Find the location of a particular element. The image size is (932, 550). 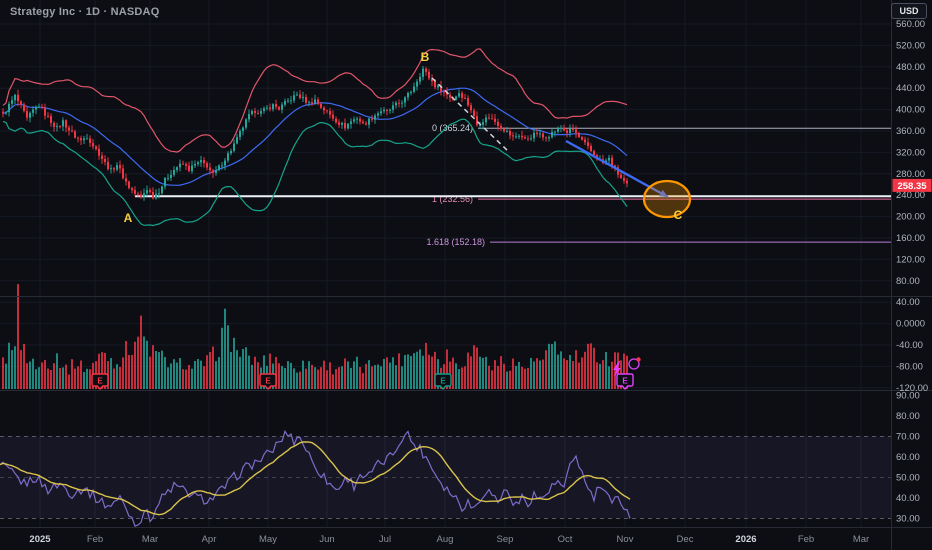

rsi-tick-label: 80.00 is located at coordinates (908, 416).